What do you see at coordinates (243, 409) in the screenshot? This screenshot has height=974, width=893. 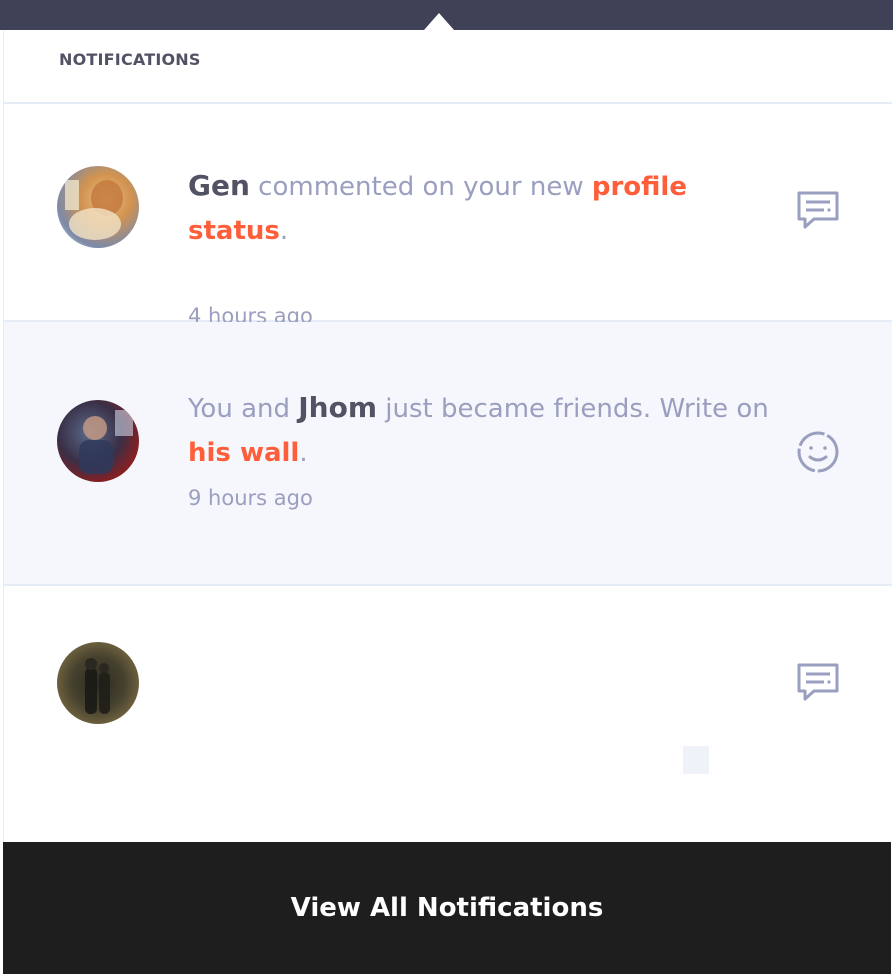 I see `notification-before: You and` at bounding box center [243, 409].